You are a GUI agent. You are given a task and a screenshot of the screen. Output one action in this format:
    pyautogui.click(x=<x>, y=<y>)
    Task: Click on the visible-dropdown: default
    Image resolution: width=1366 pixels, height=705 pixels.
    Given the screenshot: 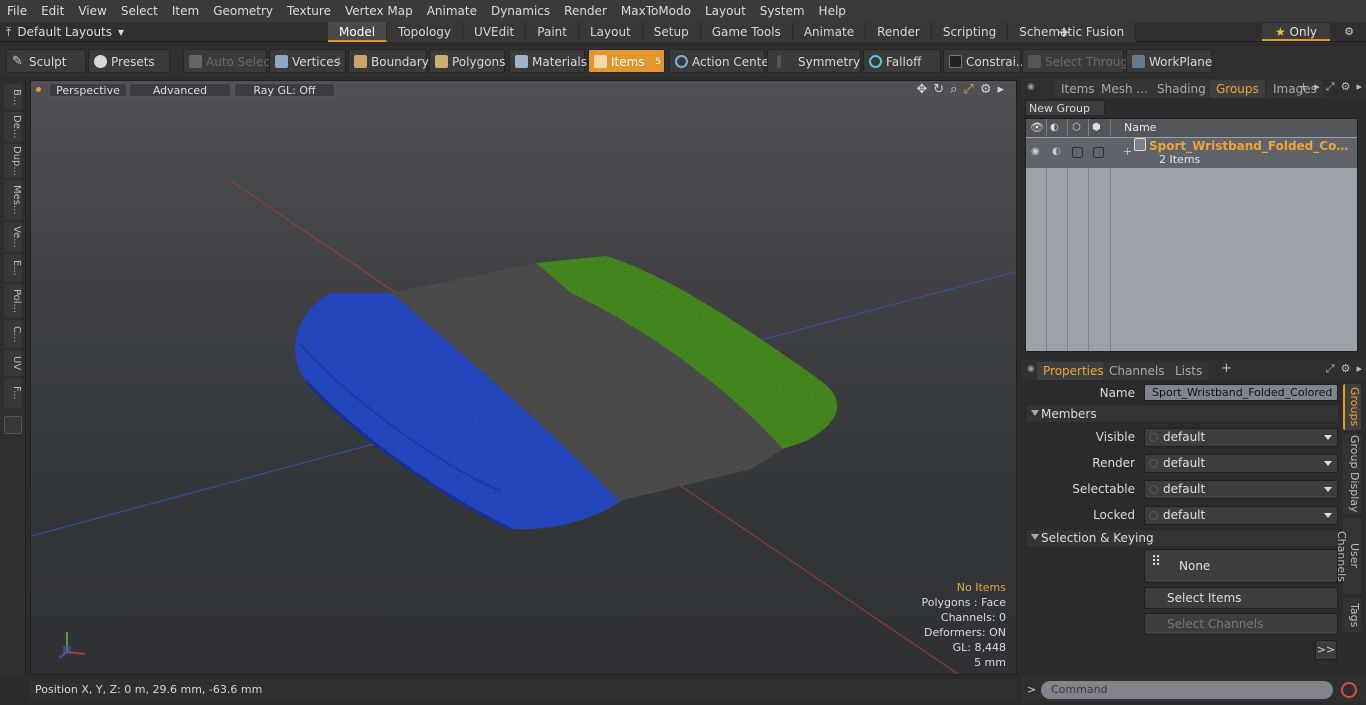 What is the action you would take?
    pyautogui.click(x=1241, y=437)
    